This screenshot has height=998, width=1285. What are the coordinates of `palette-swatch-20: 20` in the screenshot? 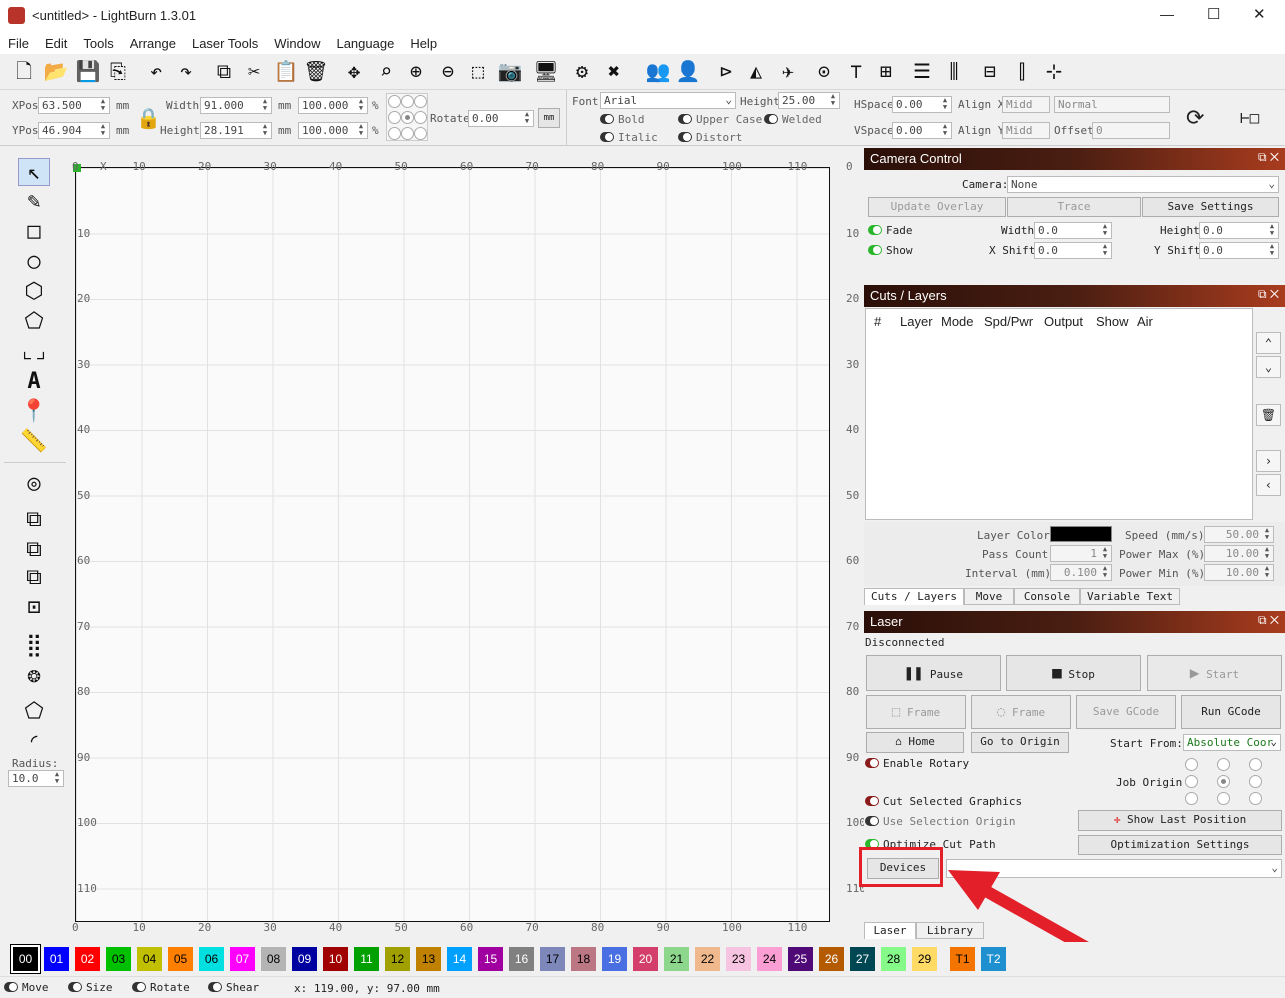 It's located at (645, 959).